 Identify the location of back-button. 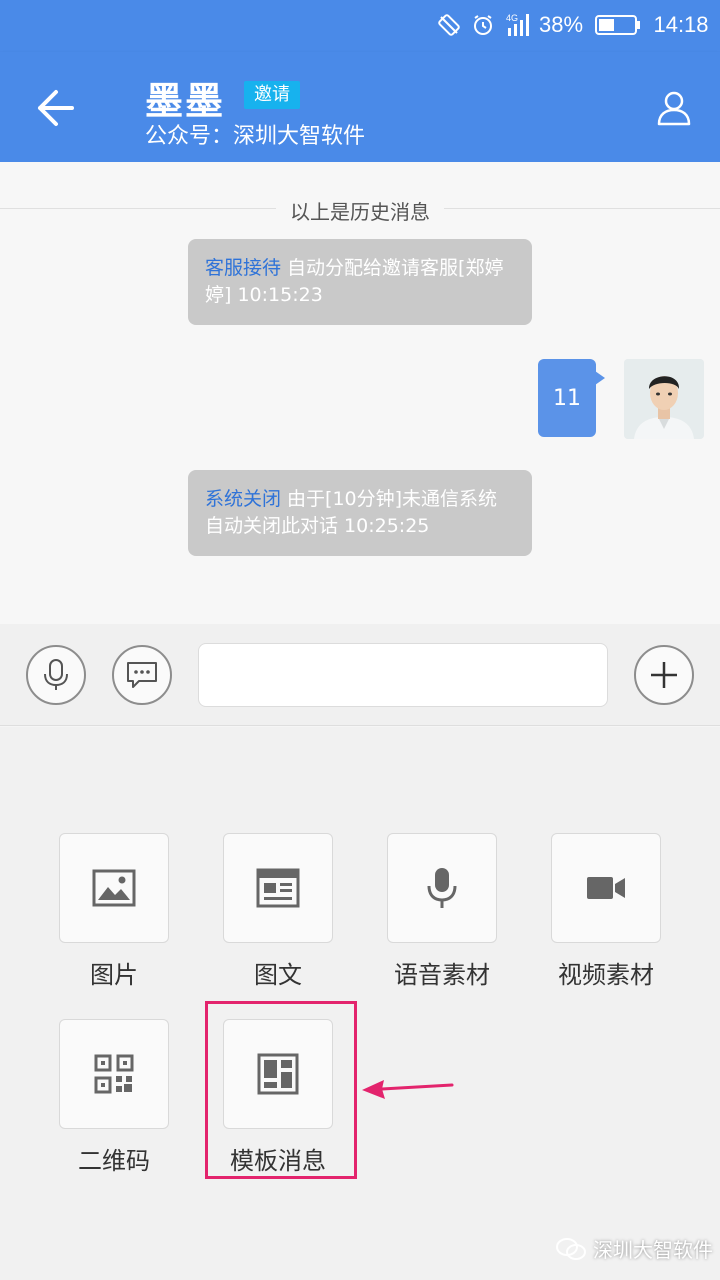
(56, 108).